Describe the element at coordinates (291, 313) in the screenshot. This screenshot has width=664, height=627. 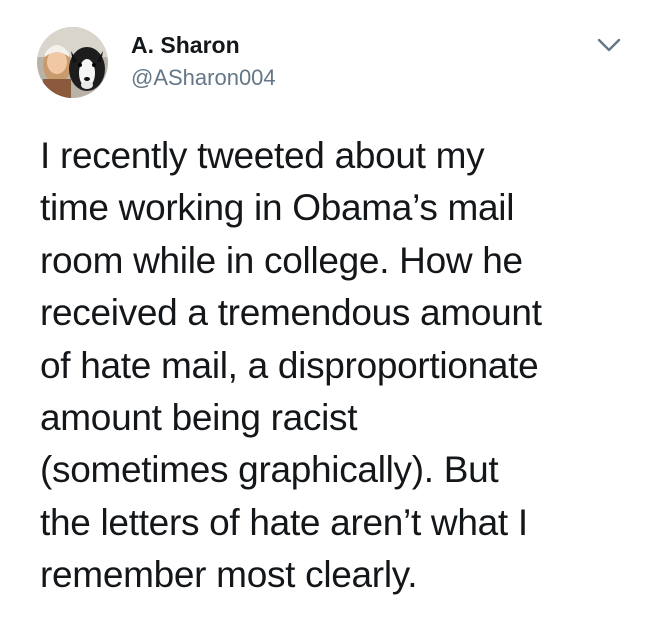
I see `tweet-text-line: received a tremendous amount` at that location.